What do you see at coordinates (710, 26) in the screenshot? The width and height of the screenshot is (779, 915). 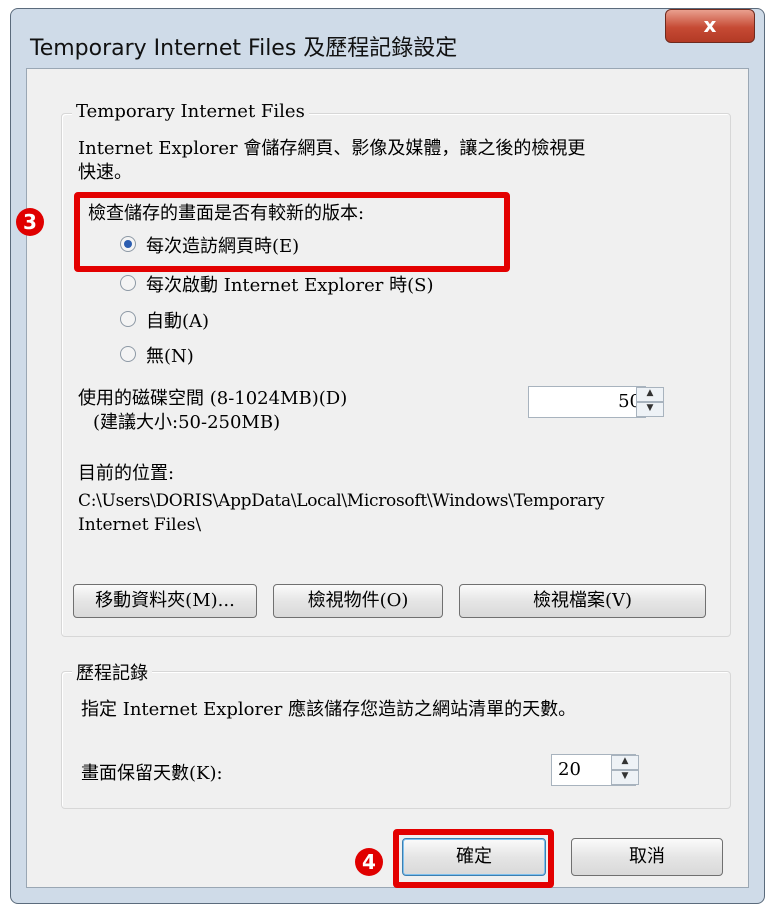 I see `close-button: x` at bounding box center [710, 26].